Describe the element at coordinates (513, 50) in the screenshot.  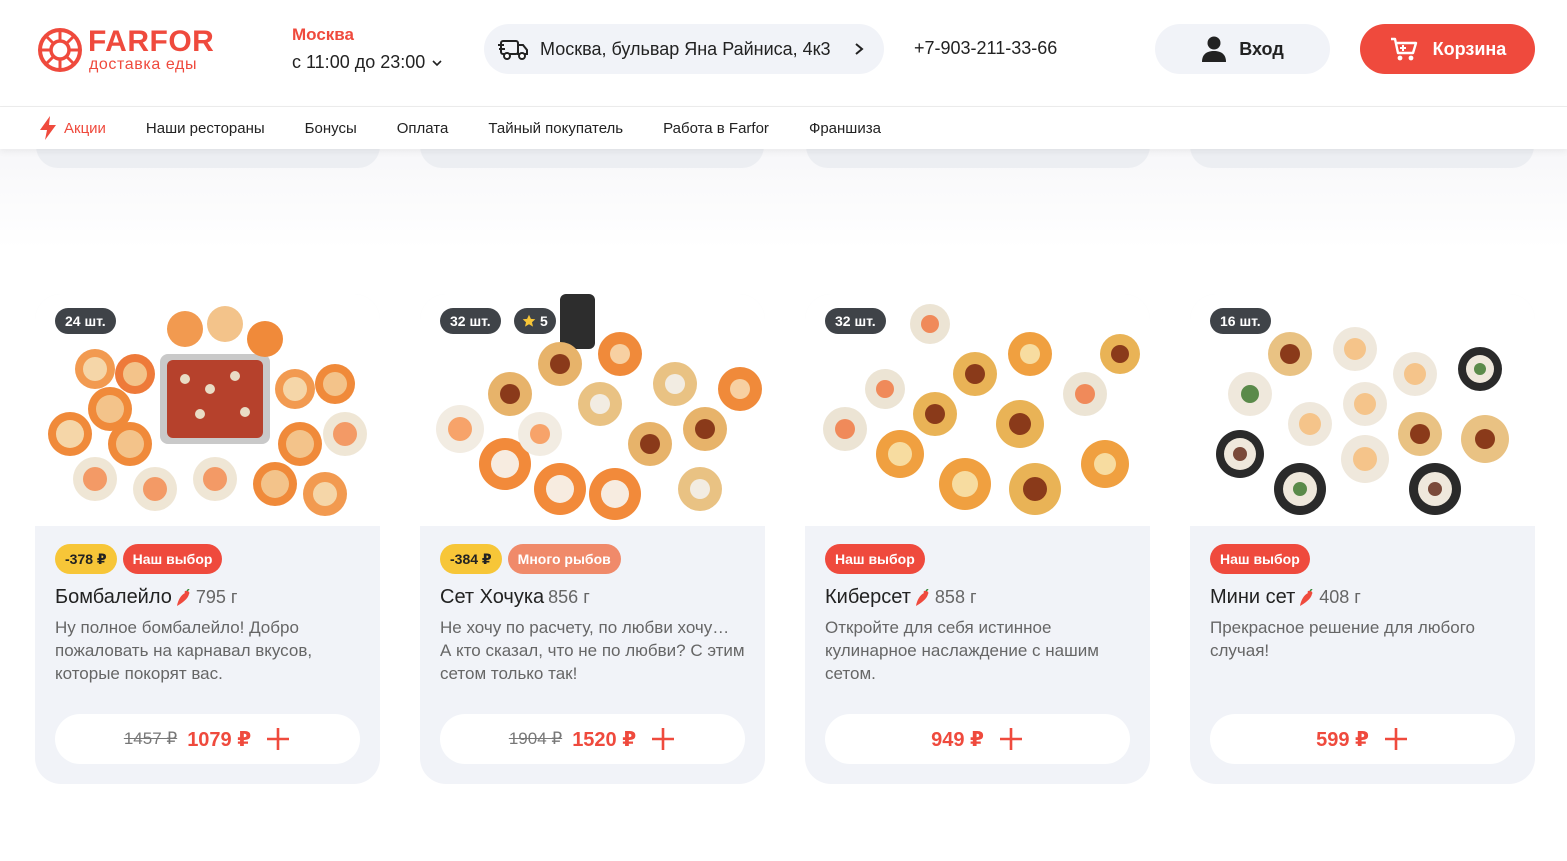
I see `delivery-truck-icon` at that location.